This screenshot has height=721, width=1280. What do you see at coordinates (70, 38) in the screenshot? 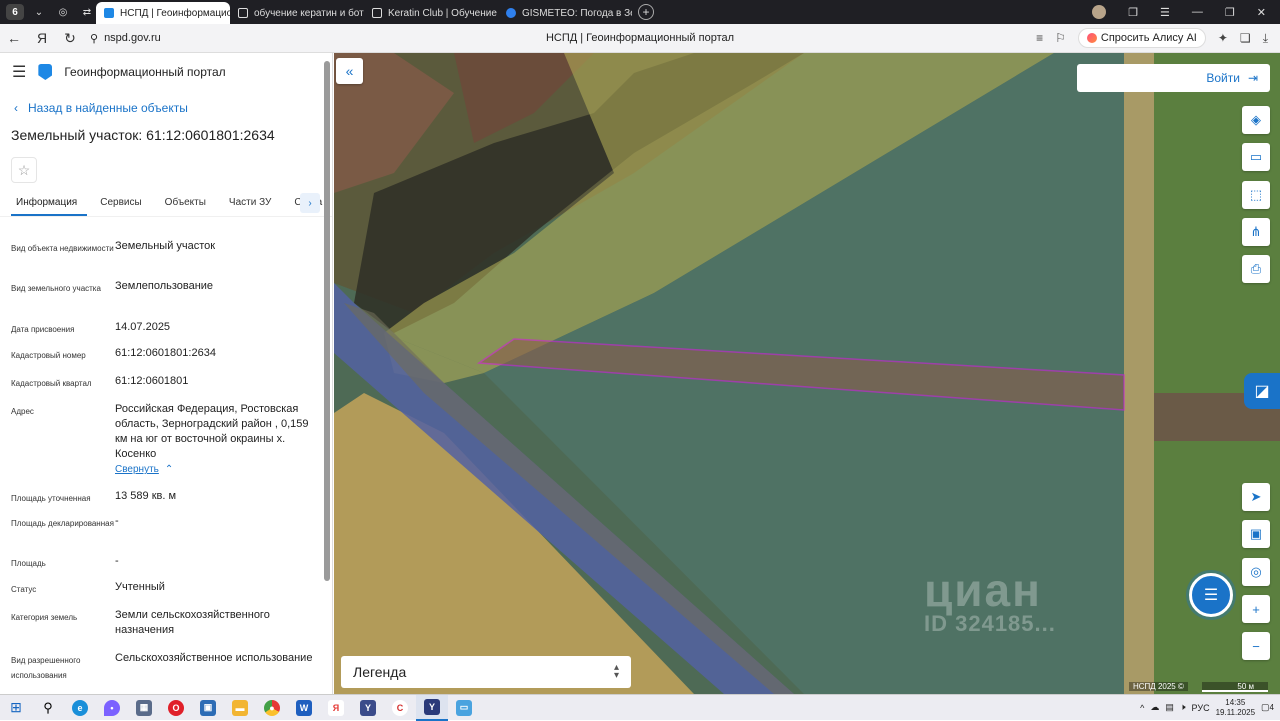
I see `reload-icon: ↻` at bounding box center [70, 38].